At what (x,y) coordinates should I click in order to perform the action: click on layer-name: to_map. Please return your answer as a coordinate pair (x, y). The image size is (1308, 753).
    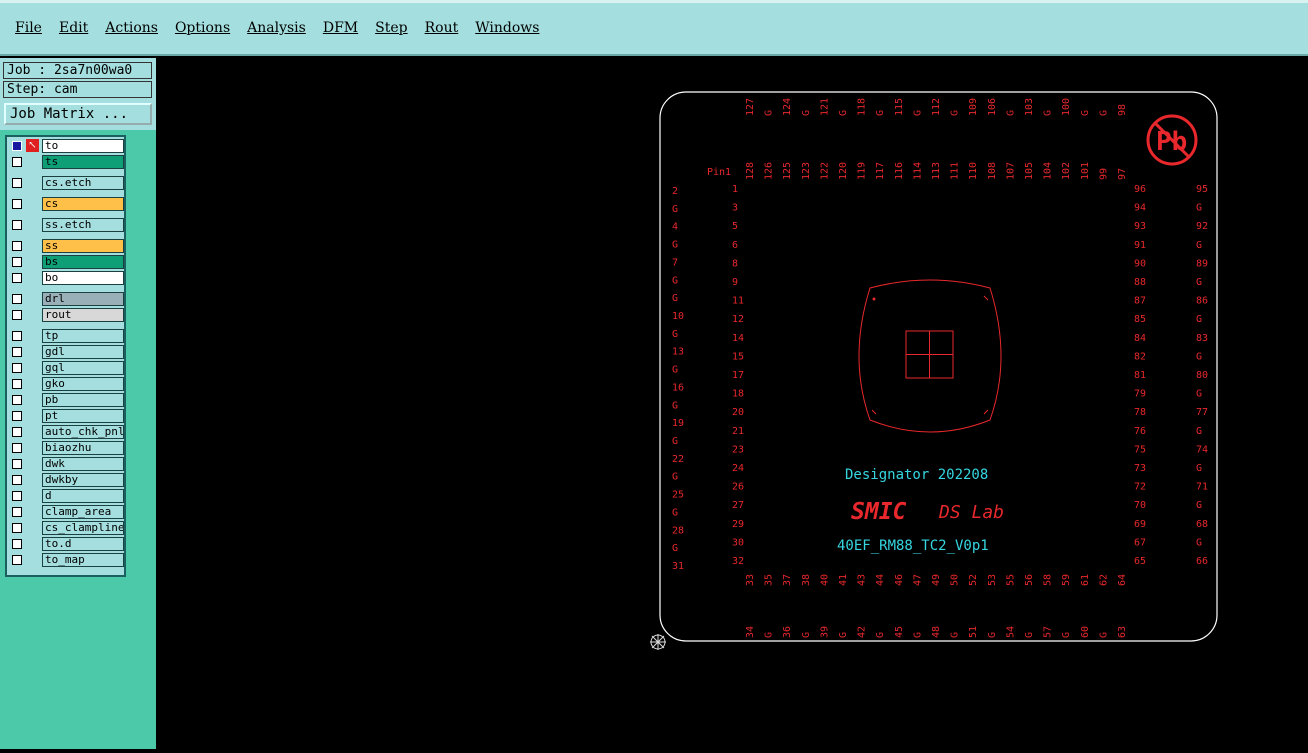
    Looking at the image, I should click on (83, 560).